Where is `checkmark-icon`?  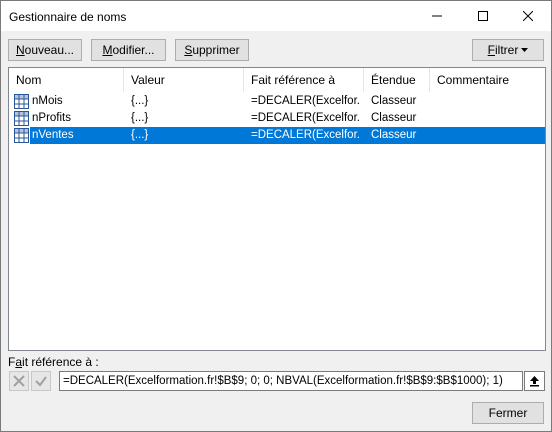
checkmark-icon is located at coordinates (41, 381).